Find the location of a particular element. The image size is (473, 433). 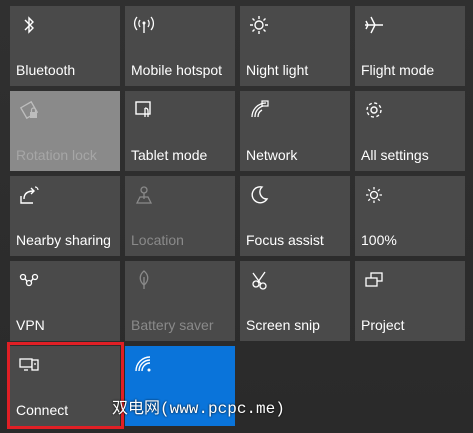

tile-brightness: 100% is located at coordinates (410, 216).